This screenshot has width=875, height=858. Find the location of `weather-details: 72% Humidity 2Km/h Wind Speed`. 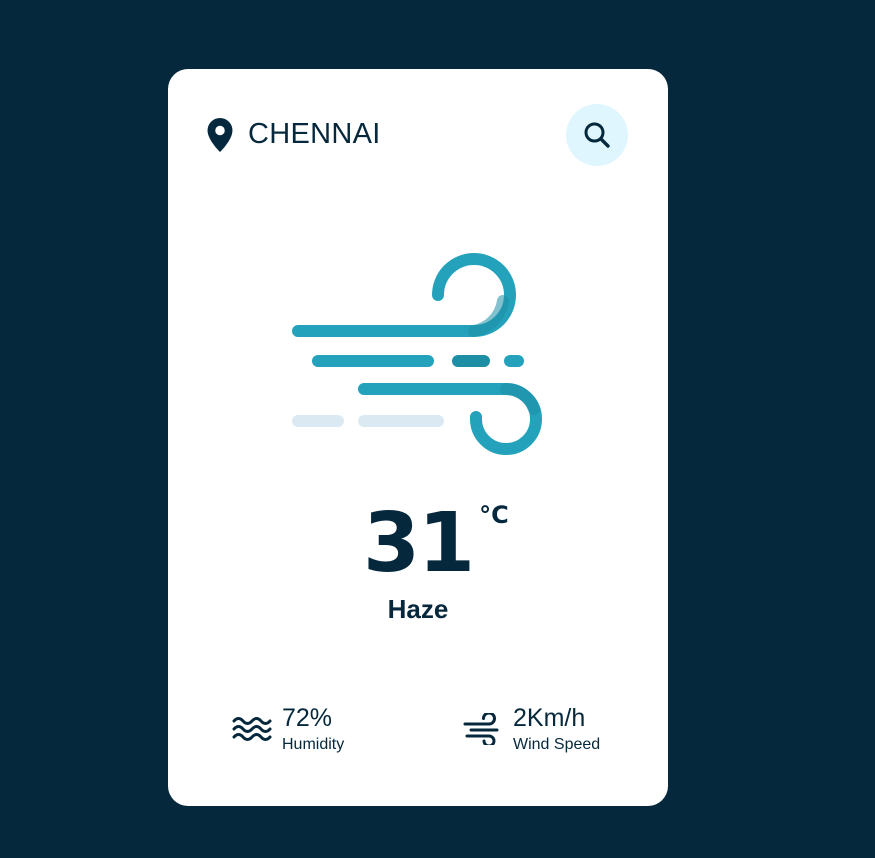

weather-details: 72% Humidity 2Km/h Wind Speed is located at coordinates (418, 731).